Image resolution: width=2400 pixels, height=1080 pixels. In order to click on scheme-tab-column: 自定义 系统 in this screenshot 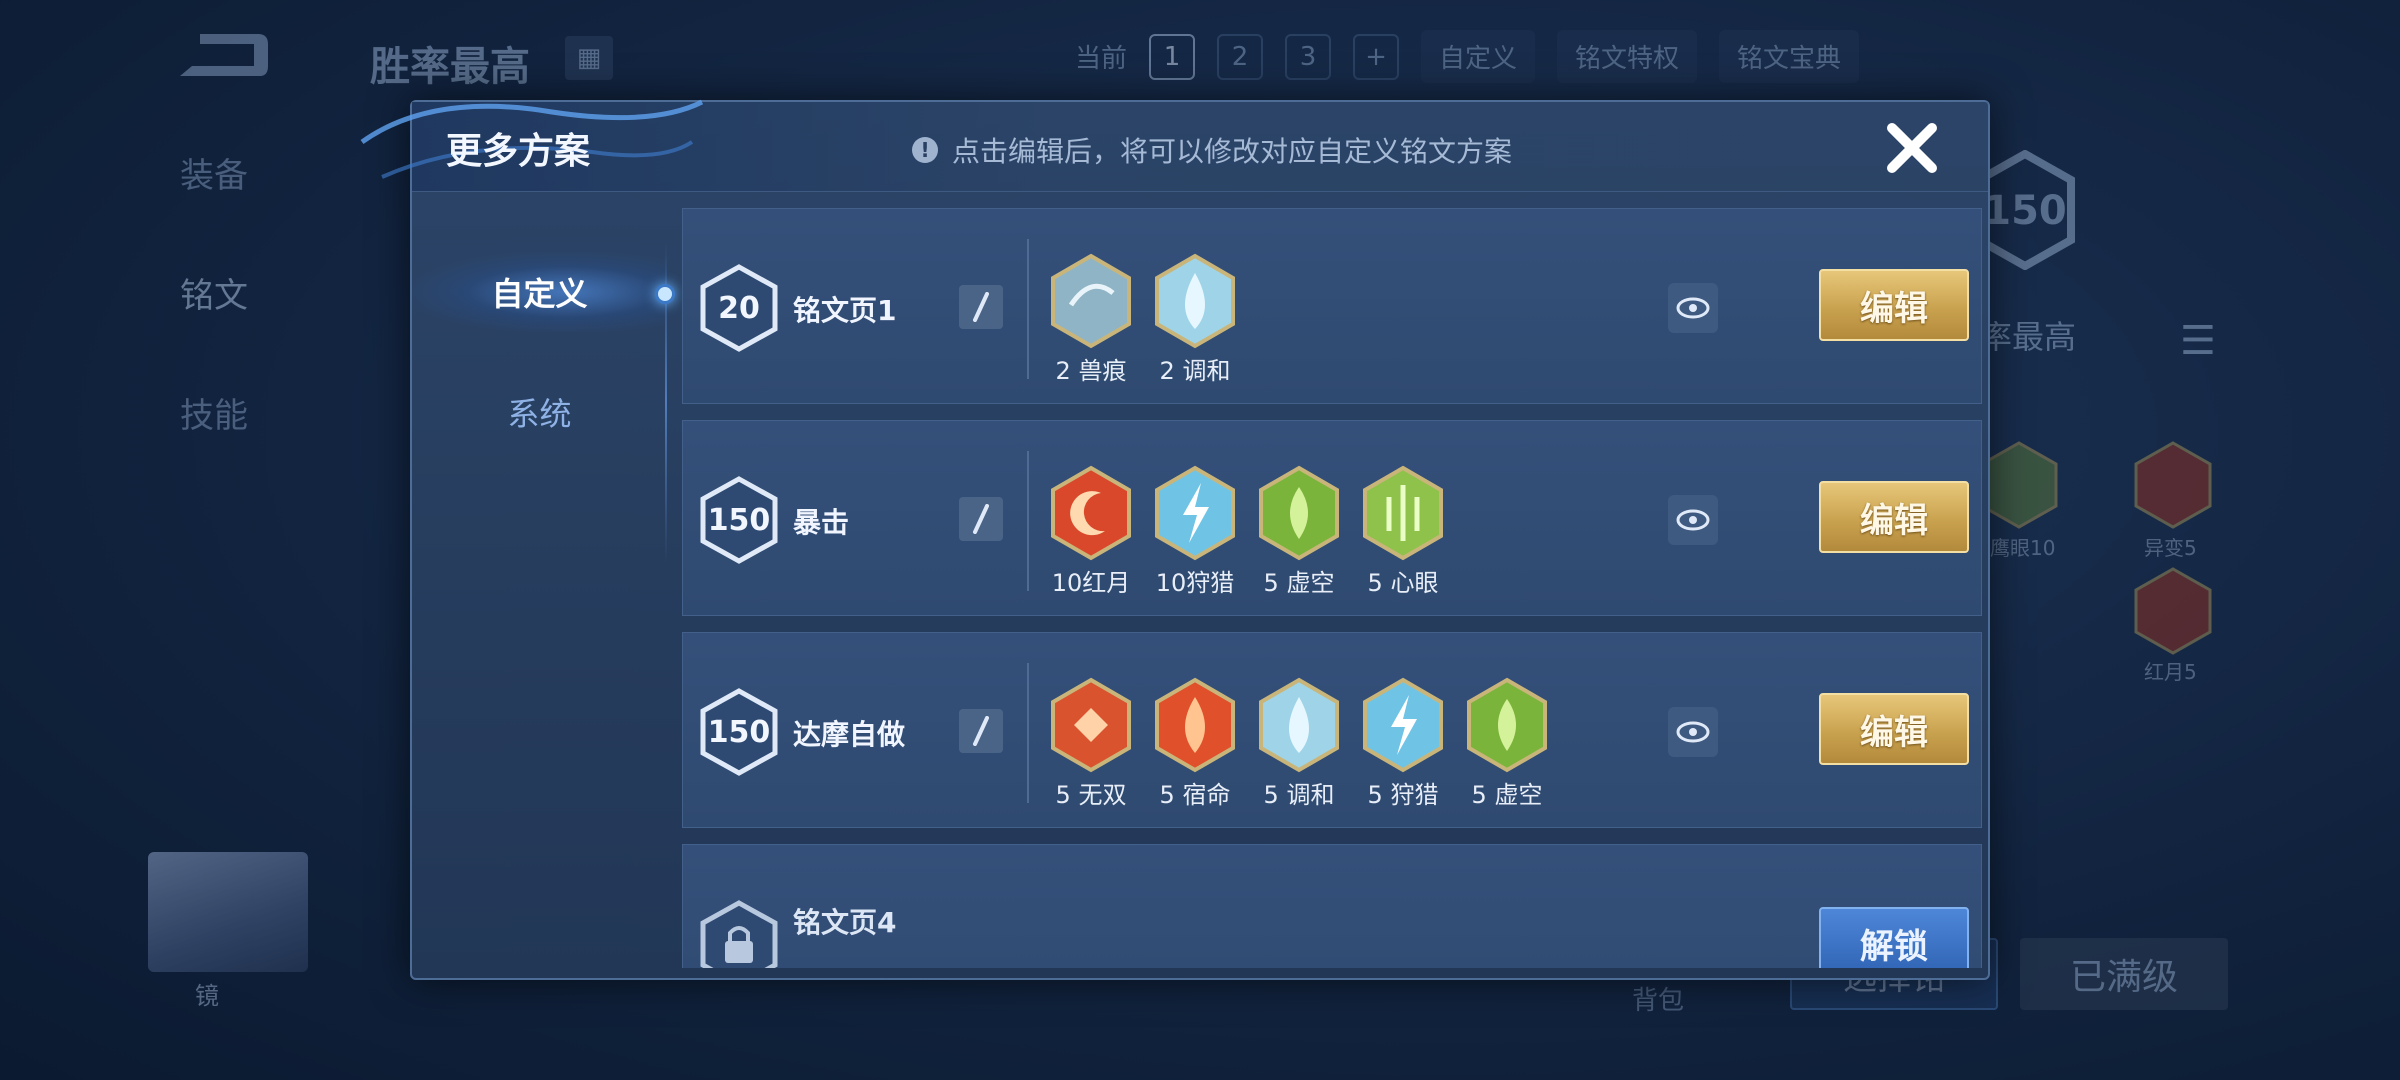, I will do `click(539, 586)`.